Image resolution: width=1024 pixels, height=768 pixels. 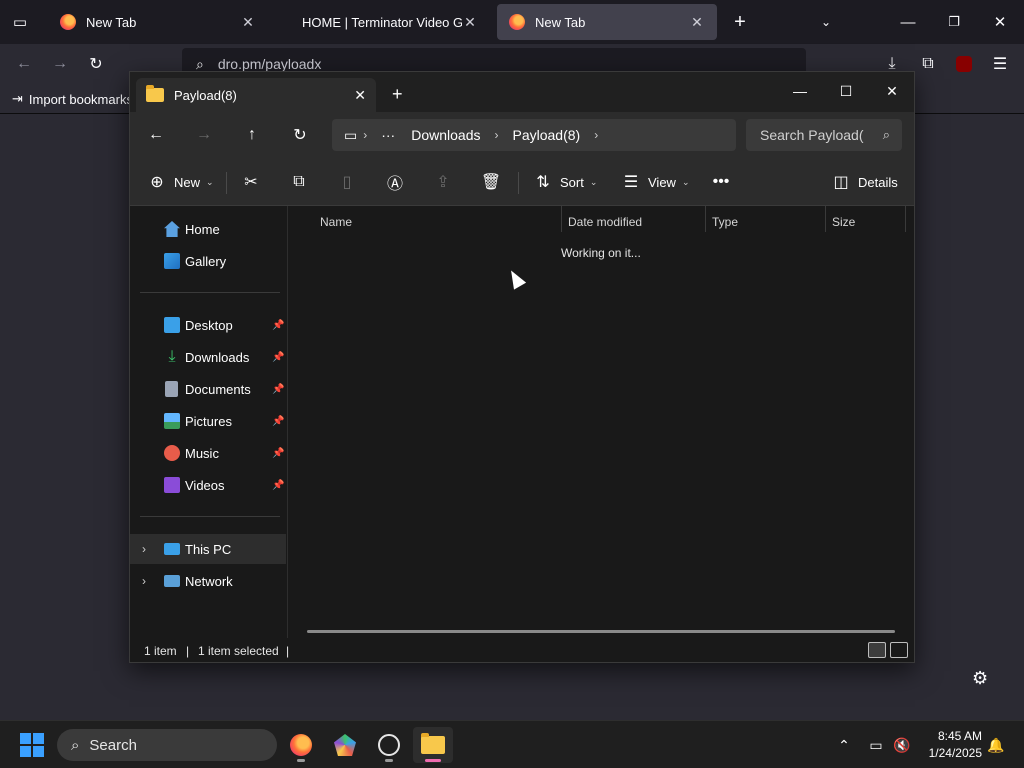 What do you see at coordinates (172, 261) in the screenshot?
I see `gallery-icon` at bounding box center [172, 261].